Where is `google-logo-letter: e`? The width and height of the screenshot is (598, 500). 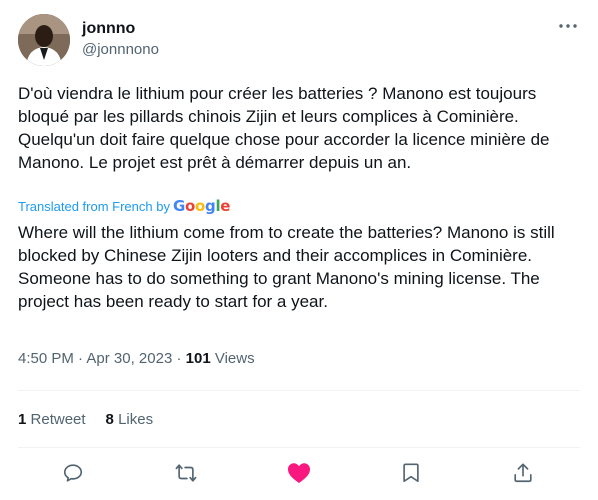
google-logo-letter: e is located at coordinates (225, 206).